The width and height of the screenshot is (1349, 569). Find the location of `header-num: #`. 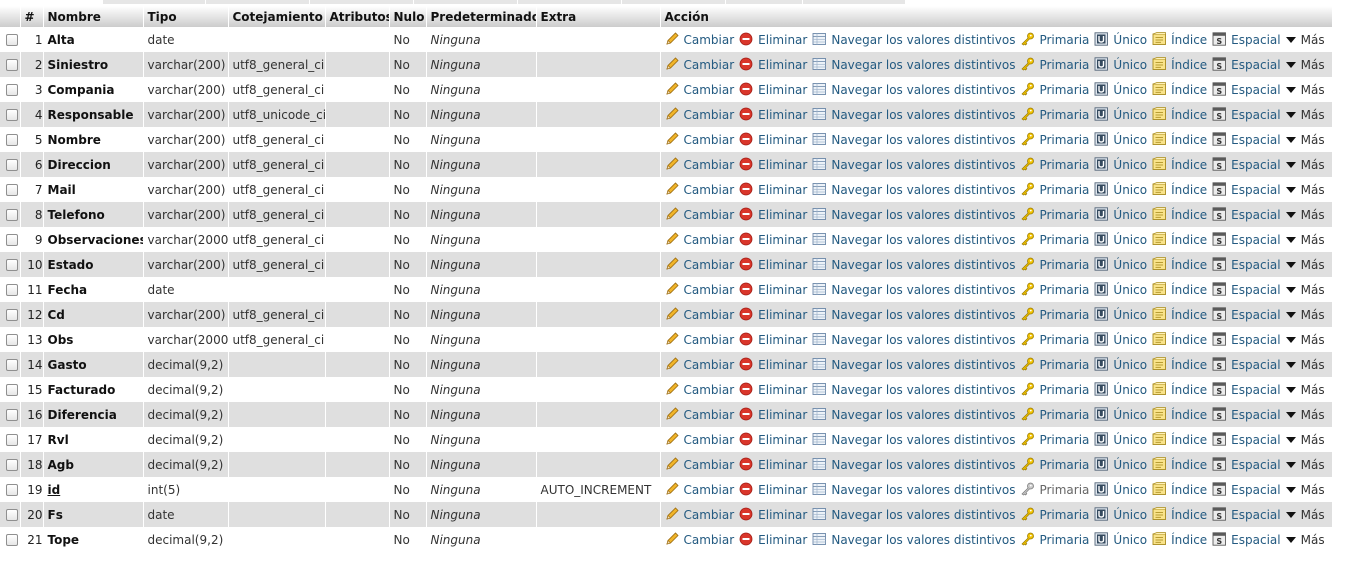

header-num: # is located at coordinates (32, 16).